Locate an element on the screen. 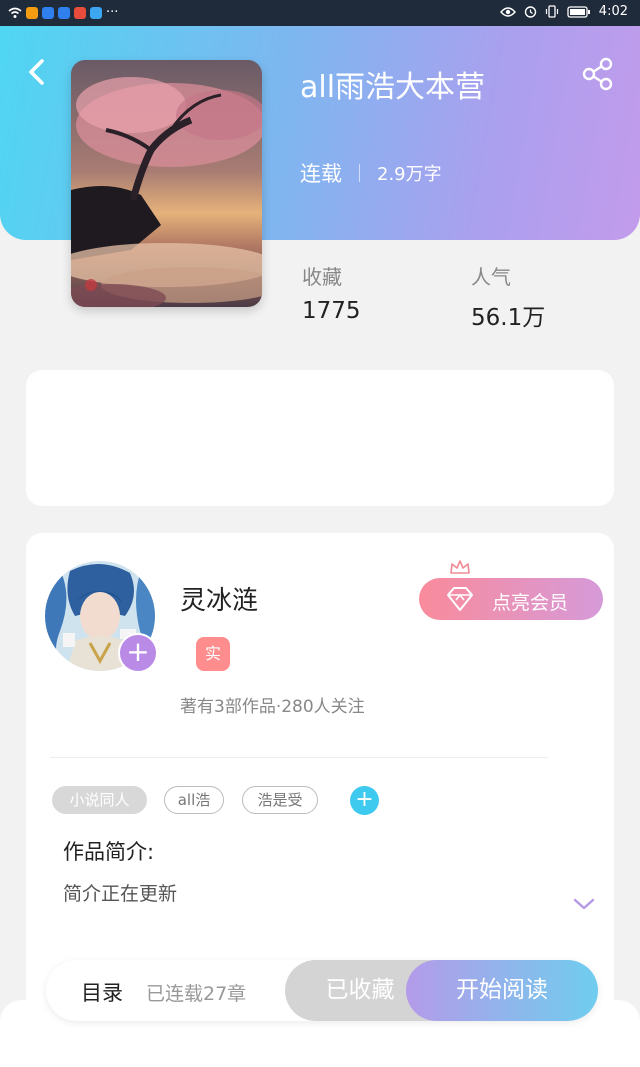  status-bar-right: 4:02 is located at coordinates (563, 11).